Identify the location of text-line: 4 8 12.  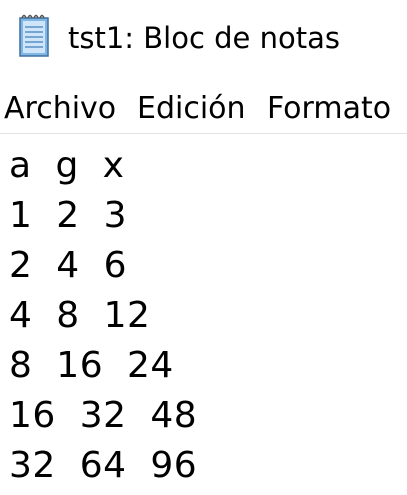
(80, 315).